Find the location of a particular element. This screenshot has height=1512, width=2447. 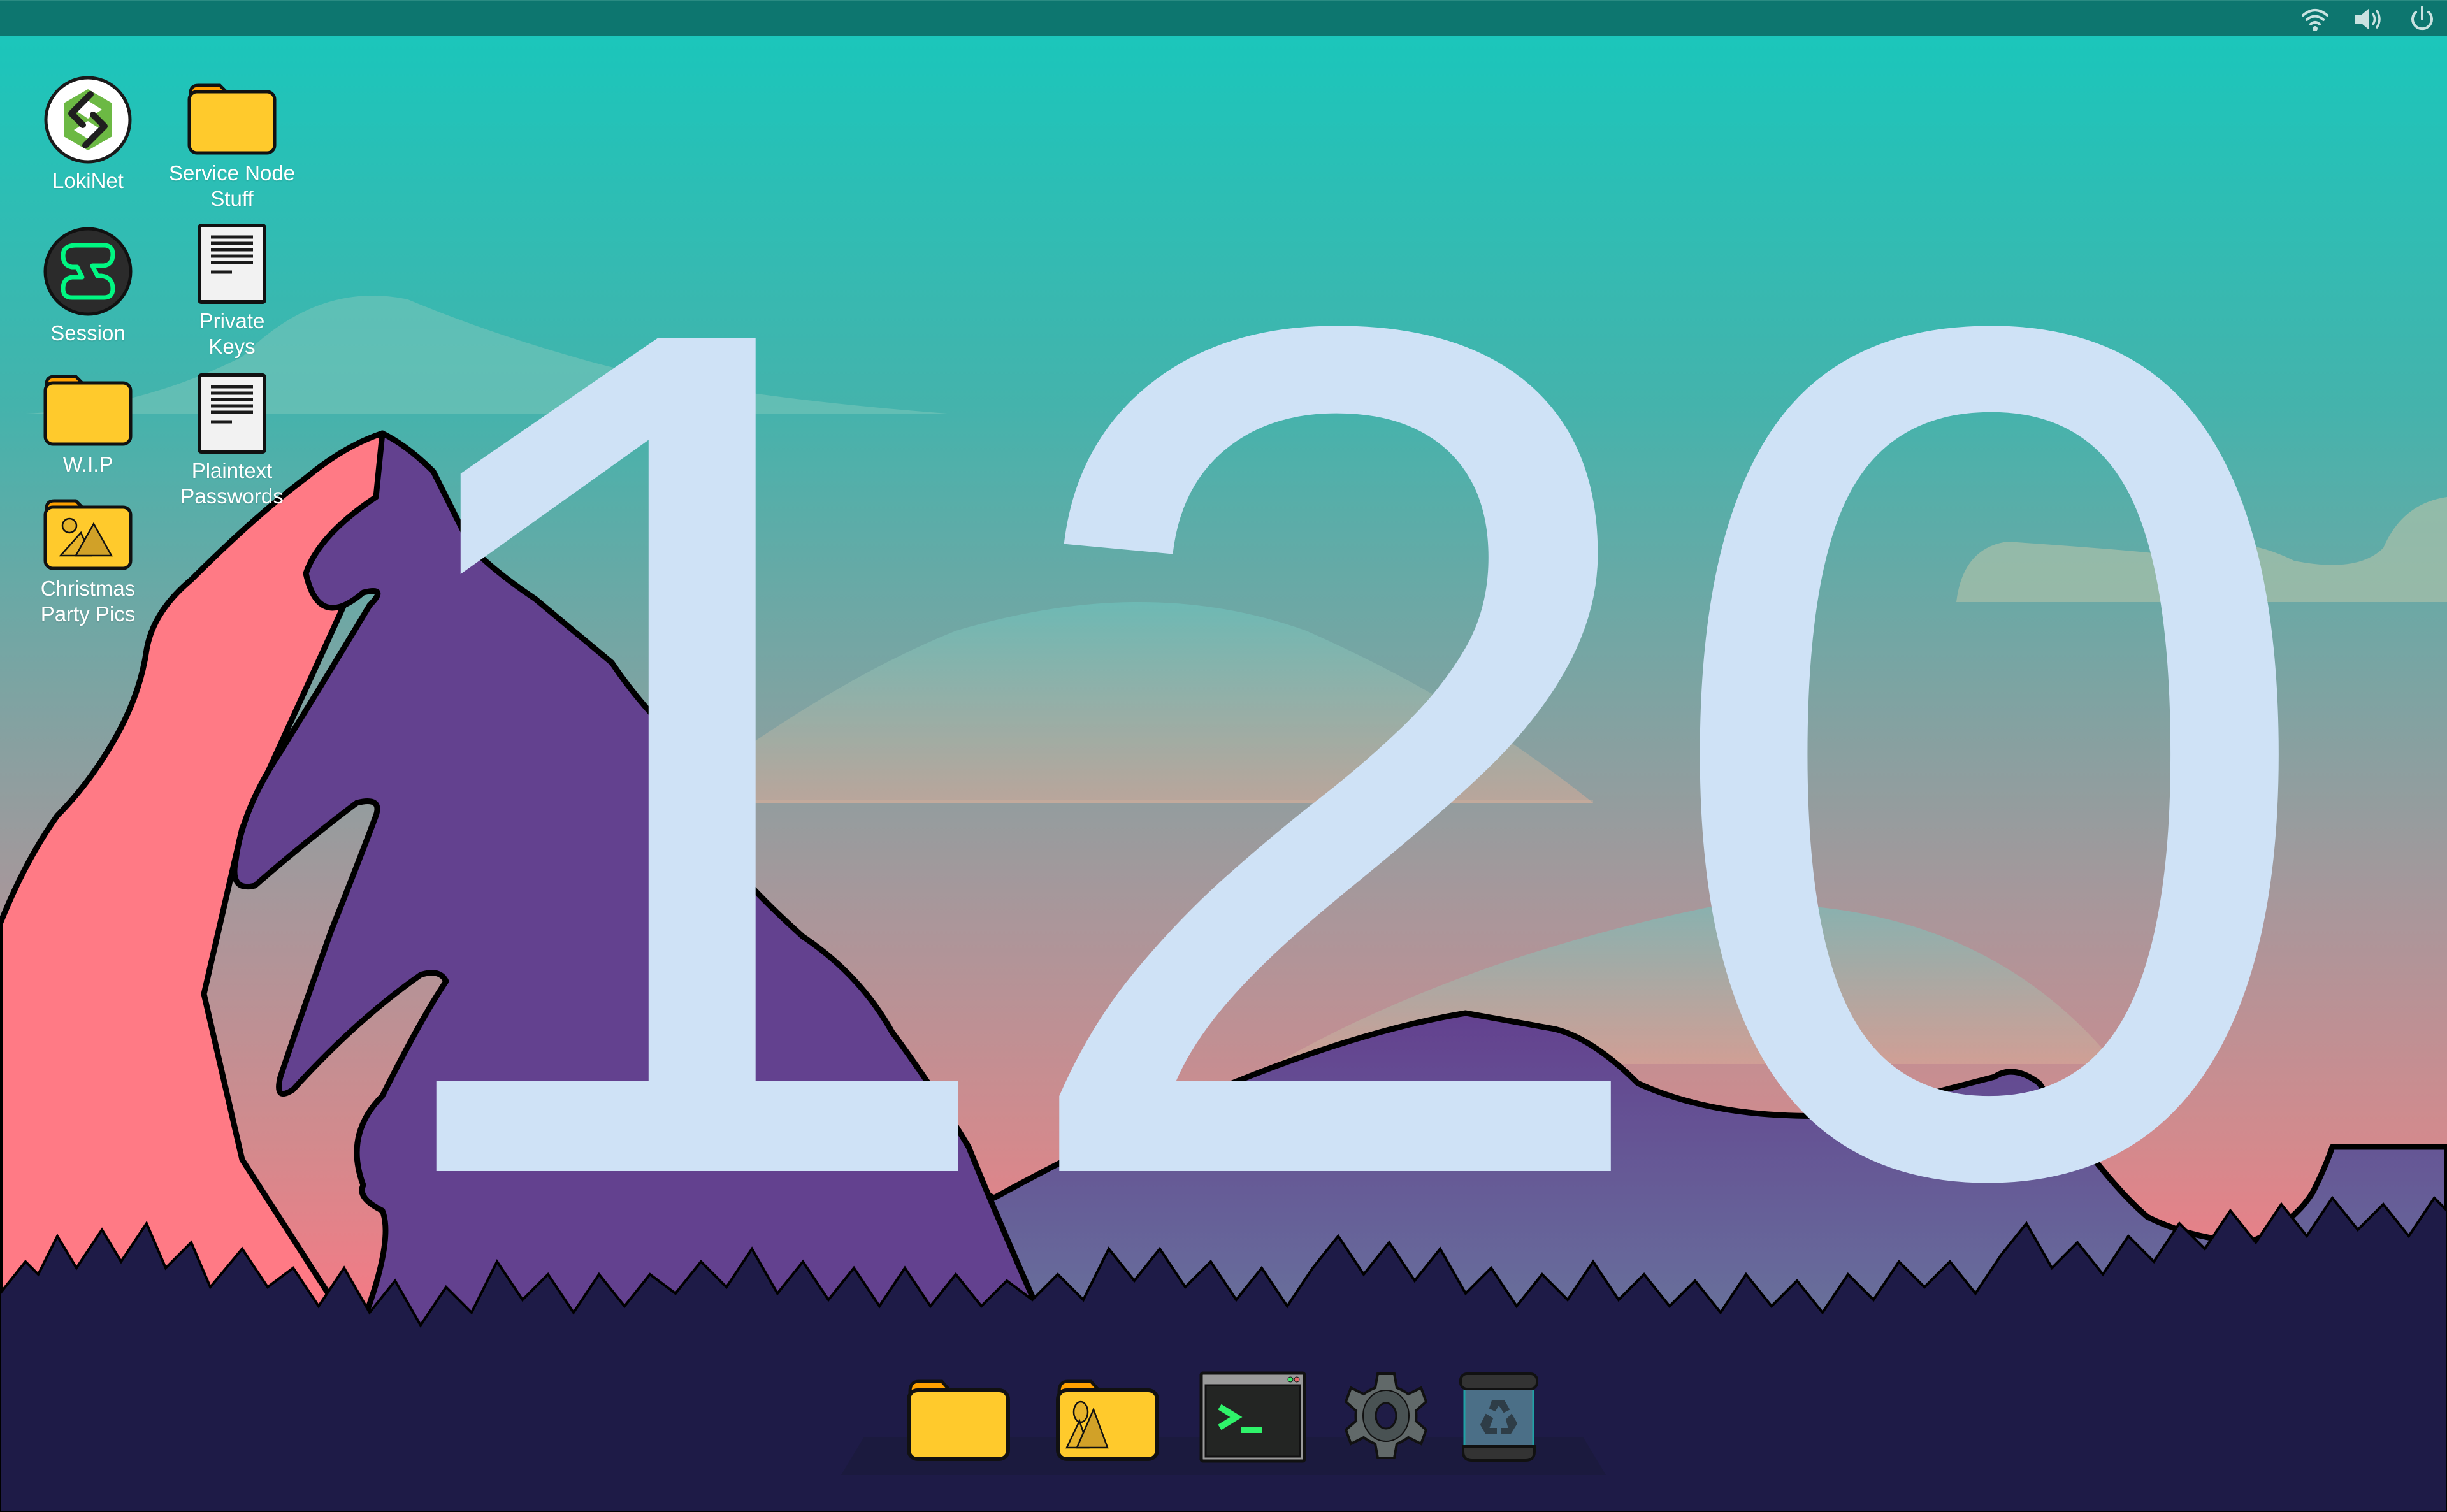

desktop-icon-service-node-stuff: Service Node Stuff is located at coordinates (232, 147).